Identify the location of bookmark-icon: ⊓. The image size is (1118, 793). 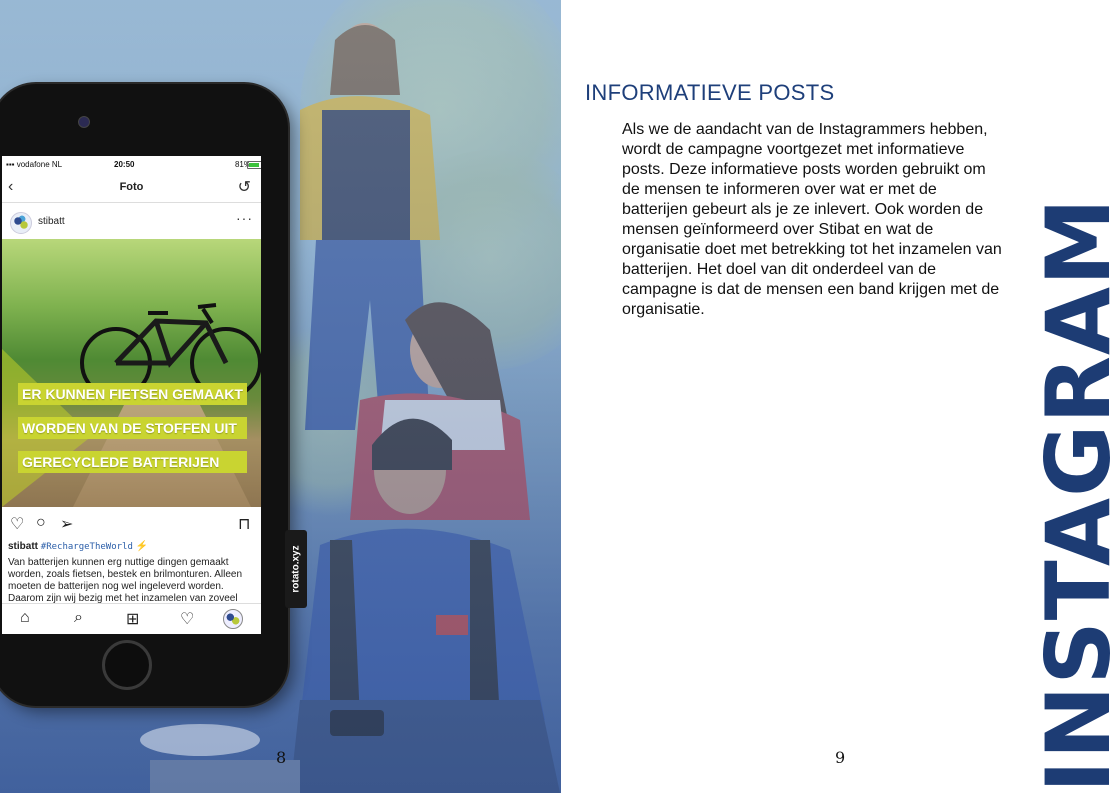
(244, 524).